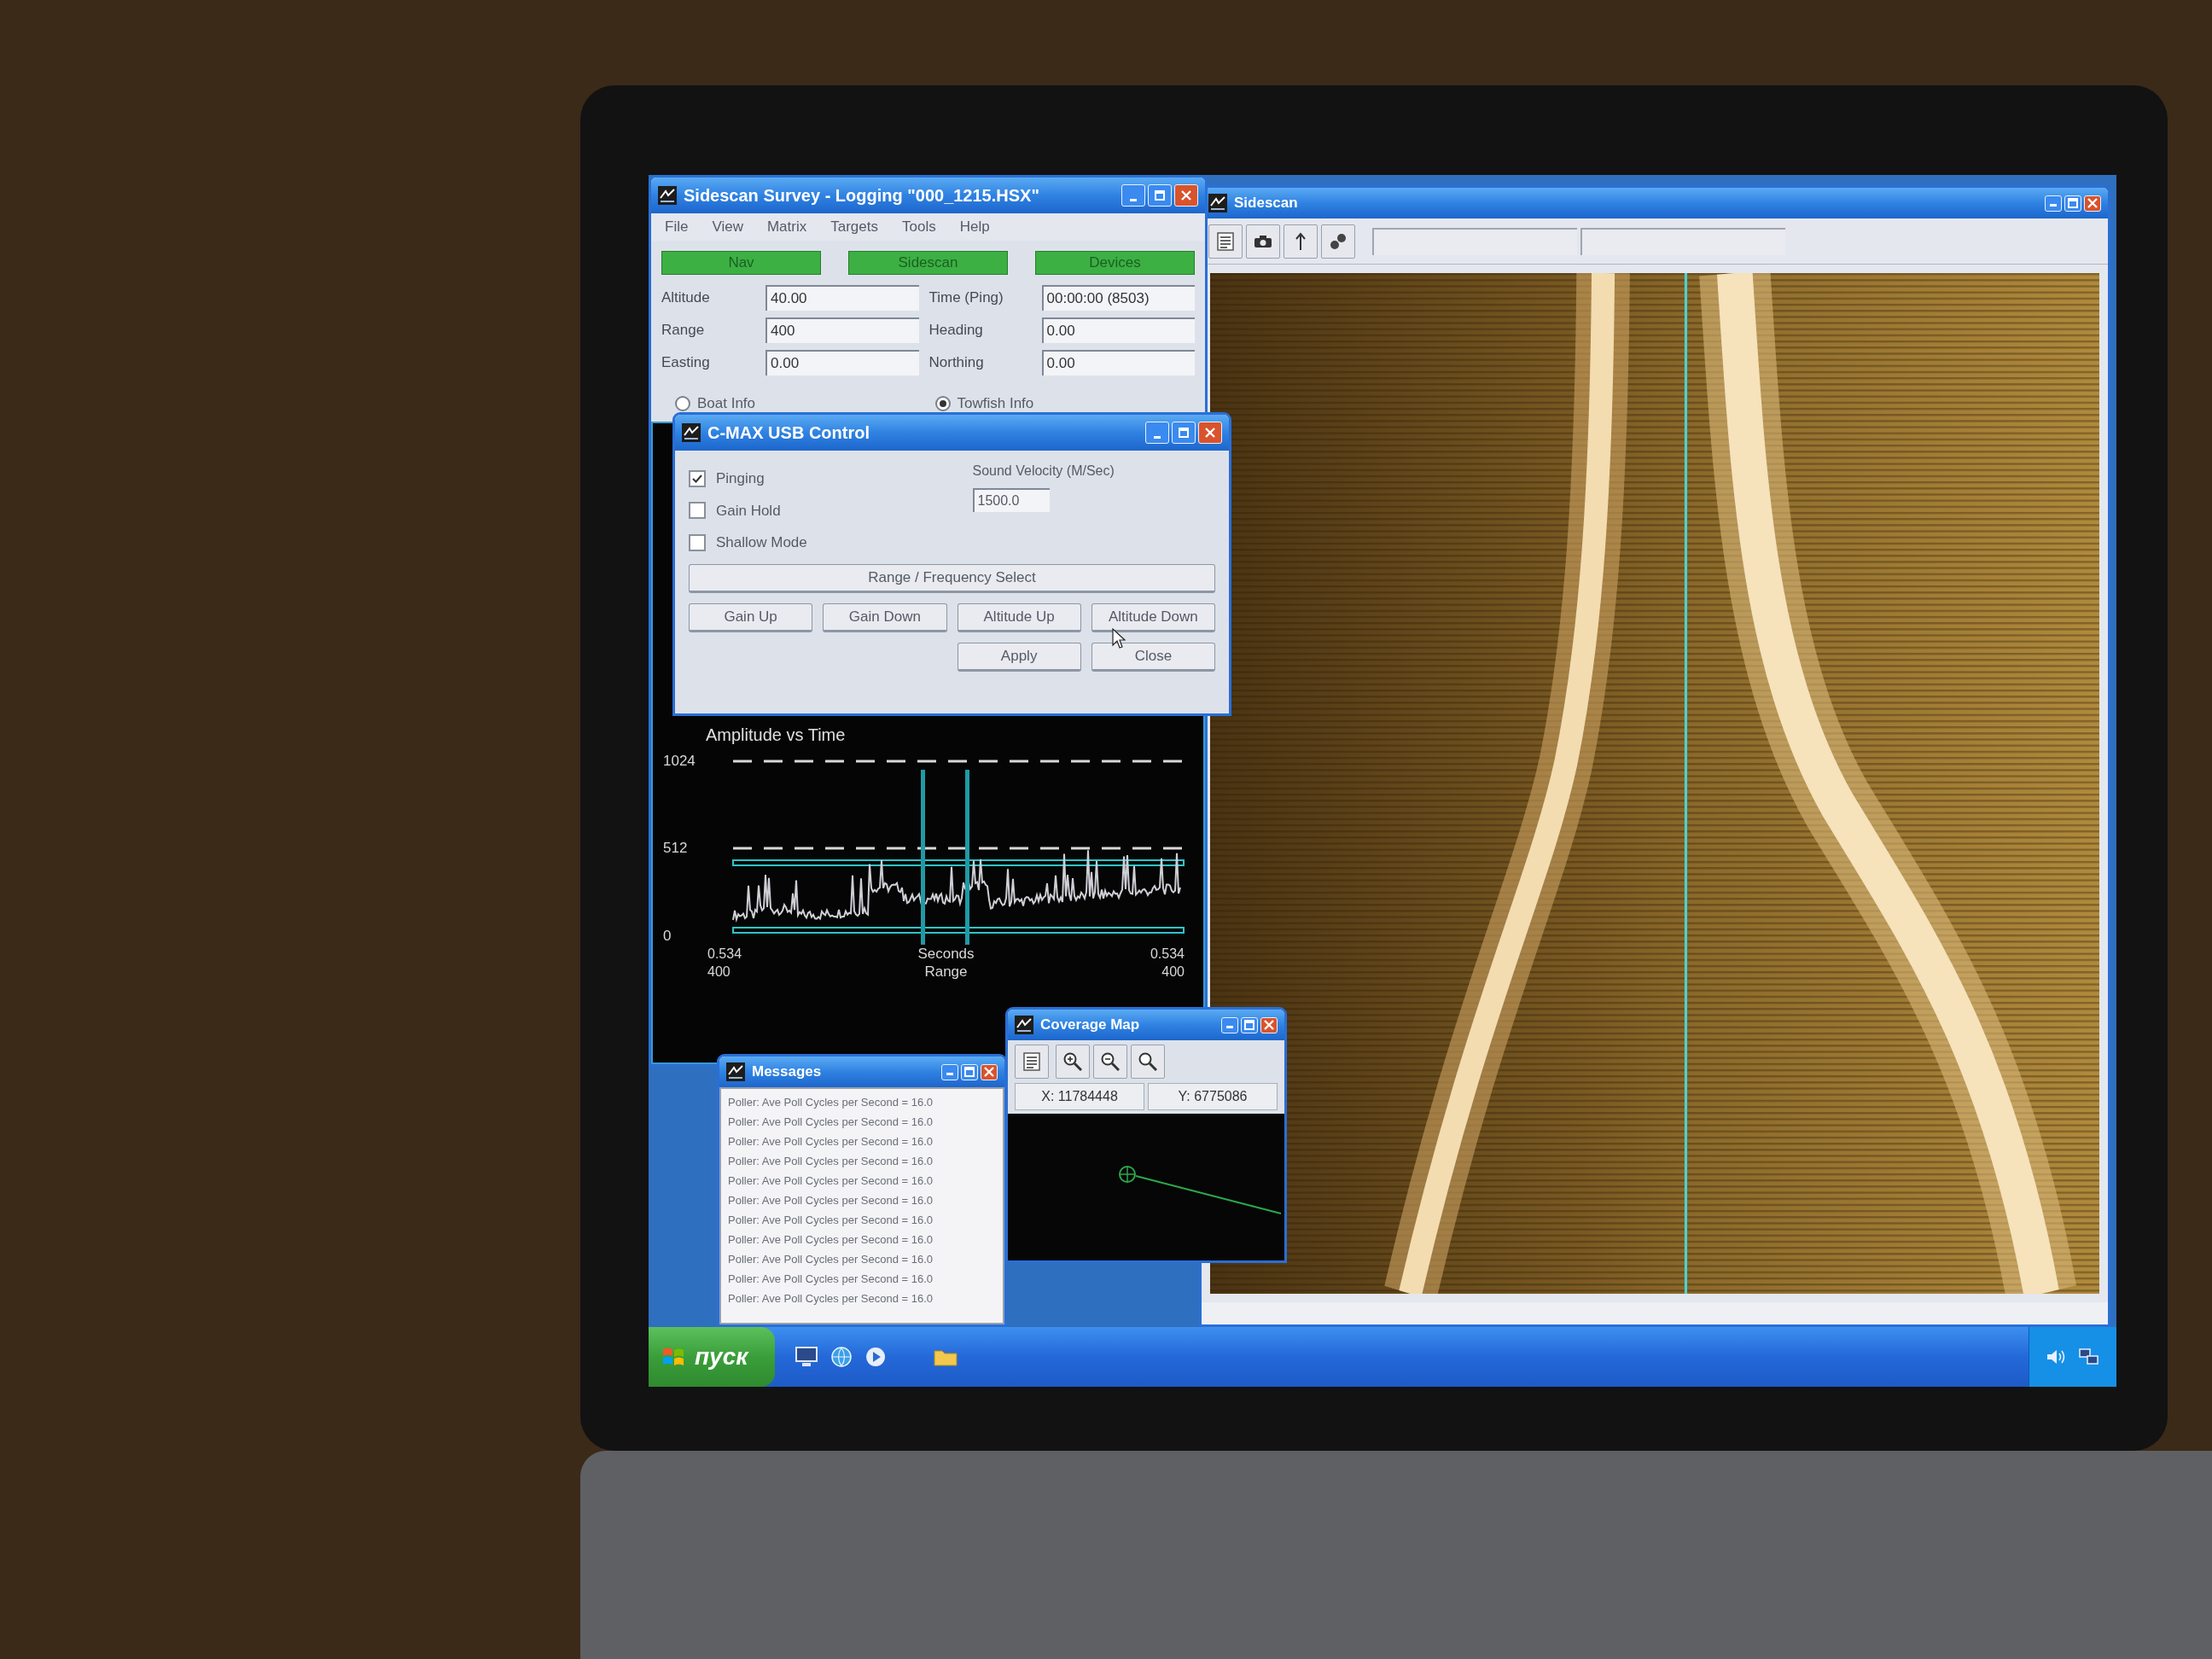 The image size is (2212, 1659). I want to click on axis-label: Range, so click(946, 971).